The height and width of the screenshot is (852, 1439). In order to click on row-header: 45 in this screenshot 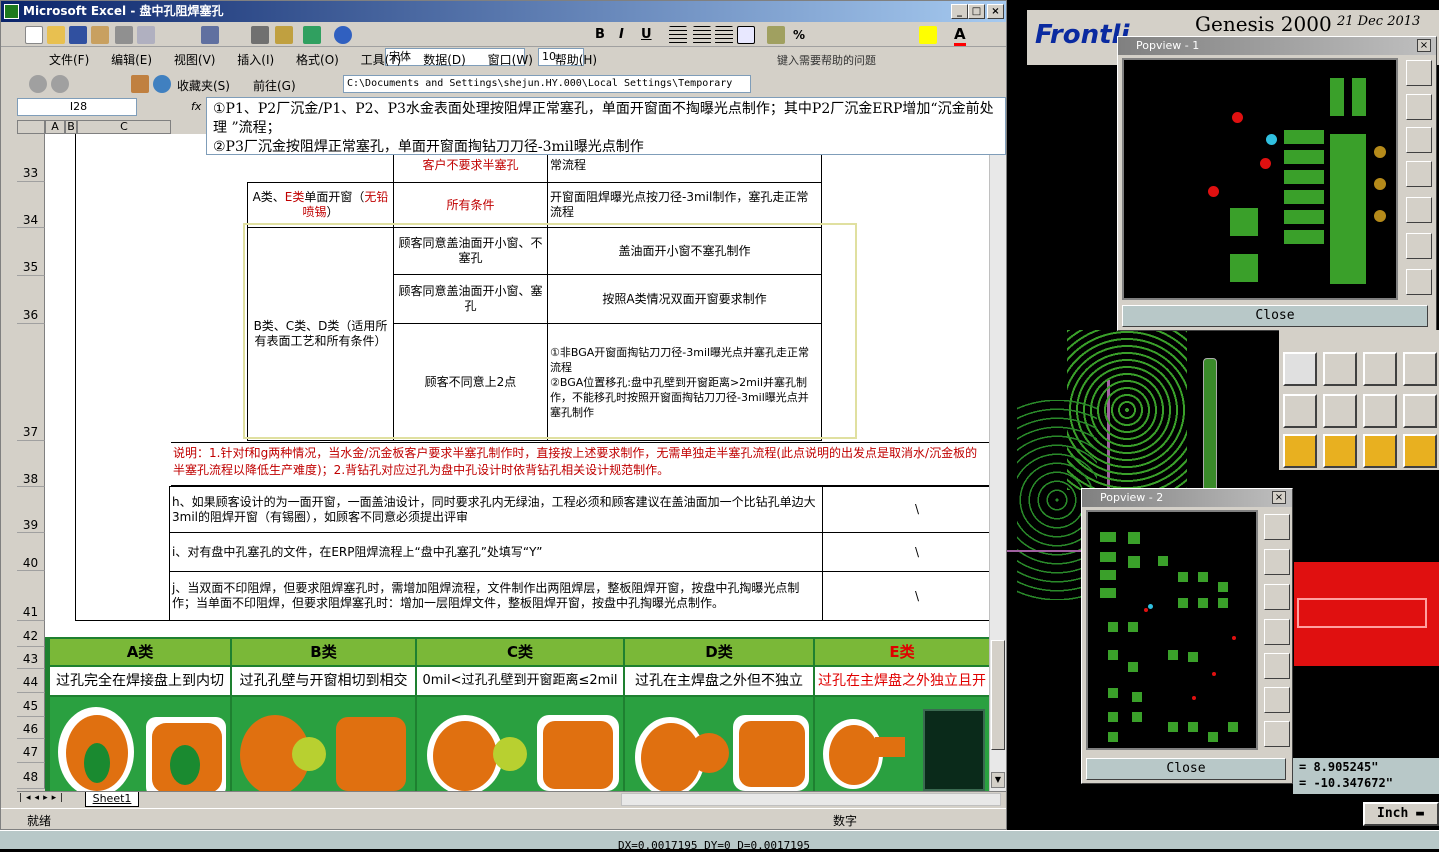, I will do `click(31, 705)`.